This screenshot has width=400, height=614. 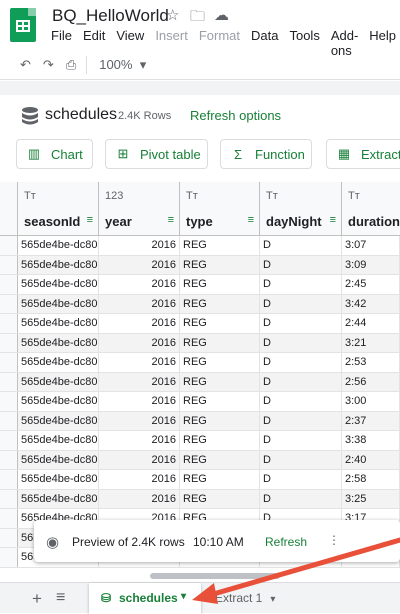 What do you see at coordinates (371, 264) in the screenshot?
I see `table-cell: 3:09` at bounding box center [371, 264].